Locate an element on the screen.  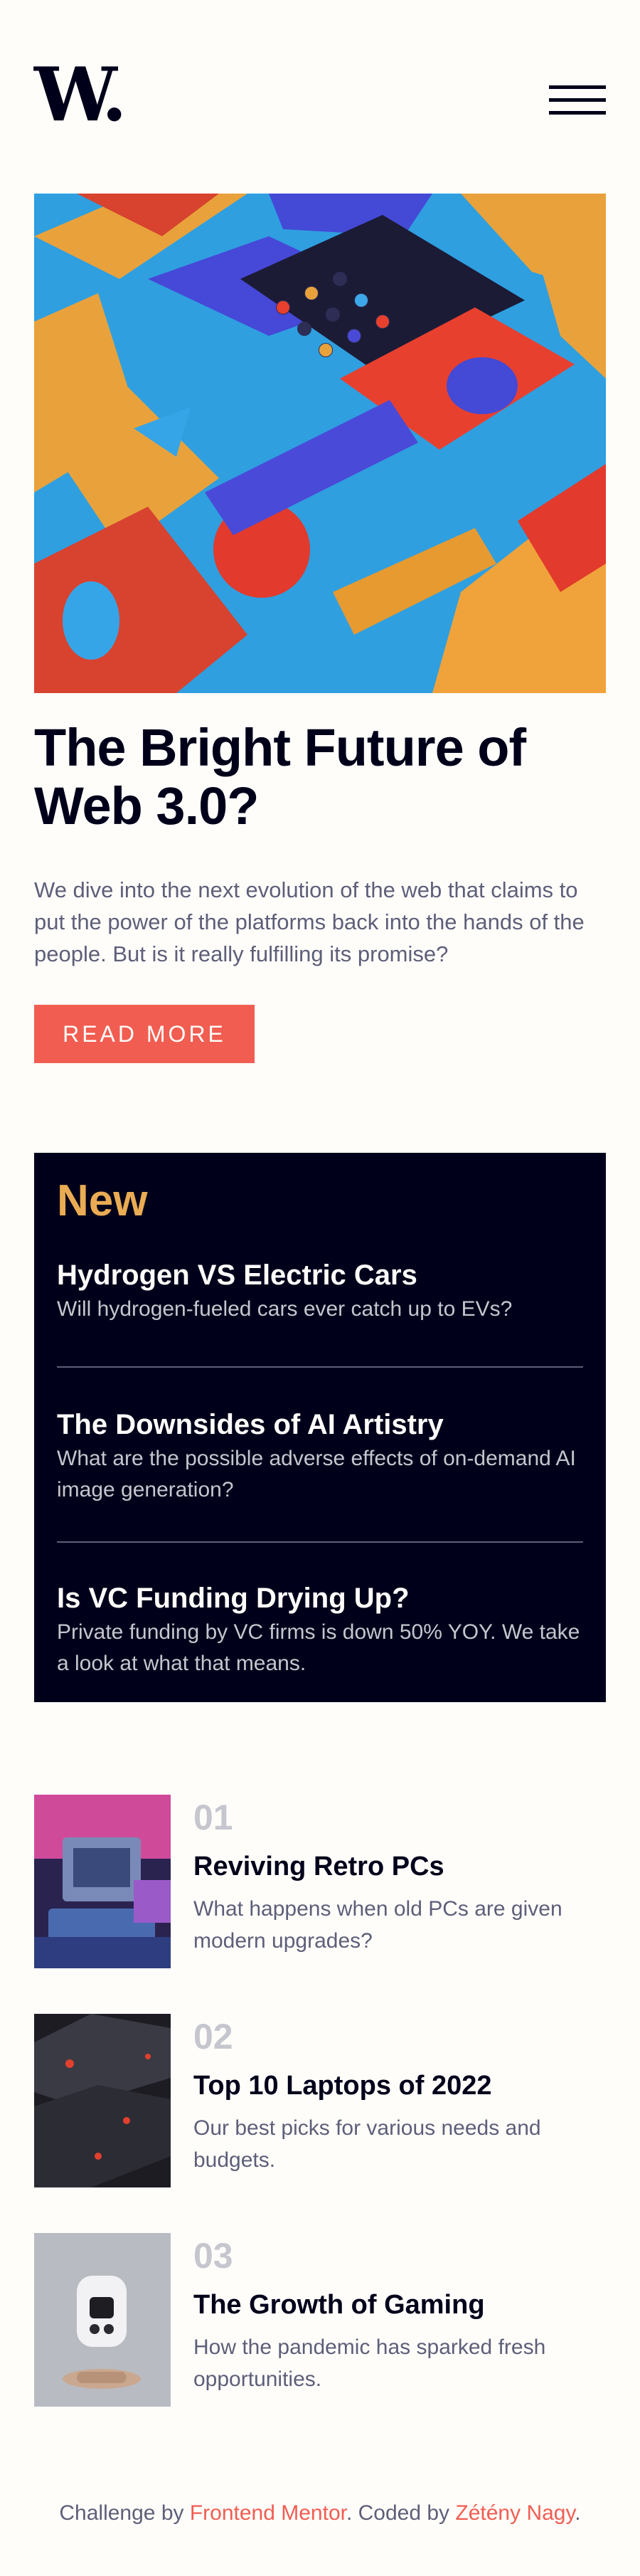
article-title: The Growth of Gaming is located at coordinates (339, 2305).